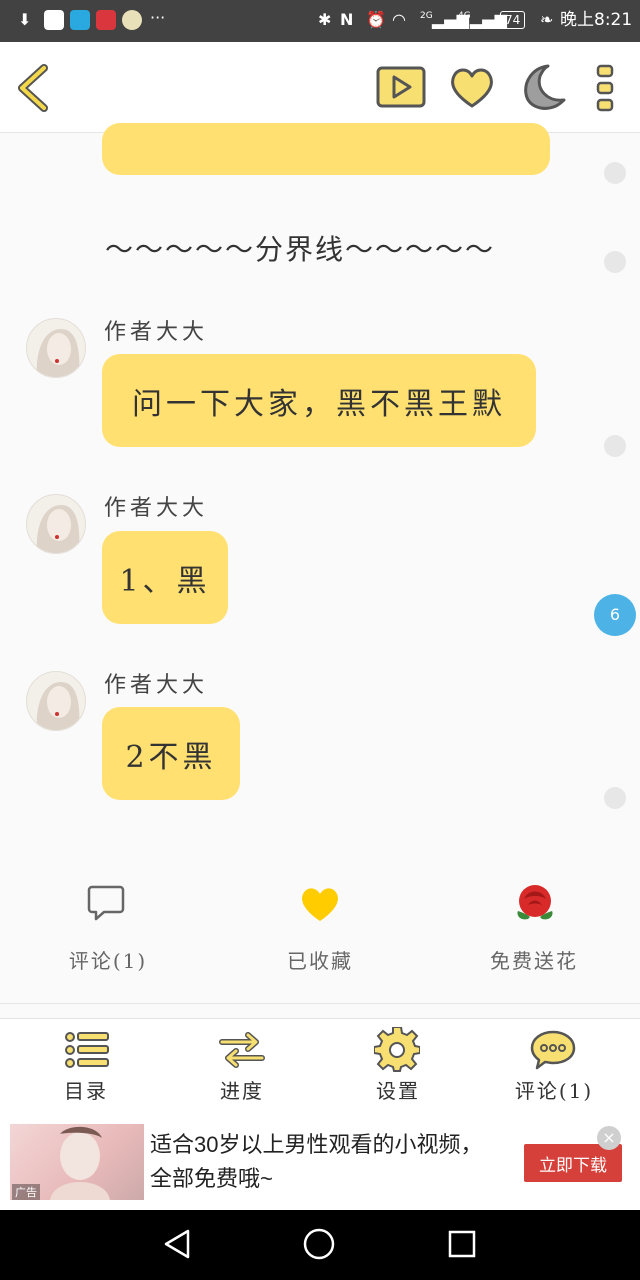  Describe the element at coordinates (513, 20) in the screenshot. I see `battery-level: 74` at that location.